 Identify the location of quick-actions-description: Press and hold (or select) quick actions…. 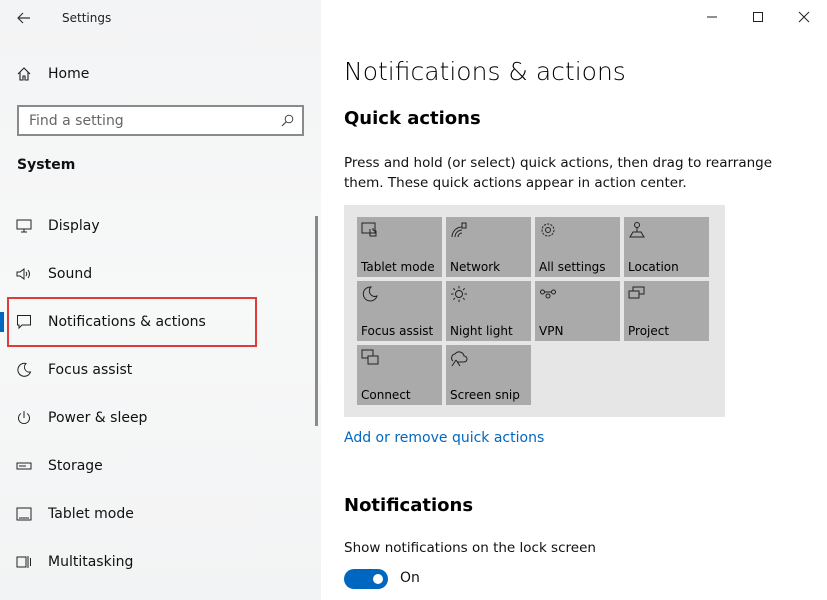
(558, 173).